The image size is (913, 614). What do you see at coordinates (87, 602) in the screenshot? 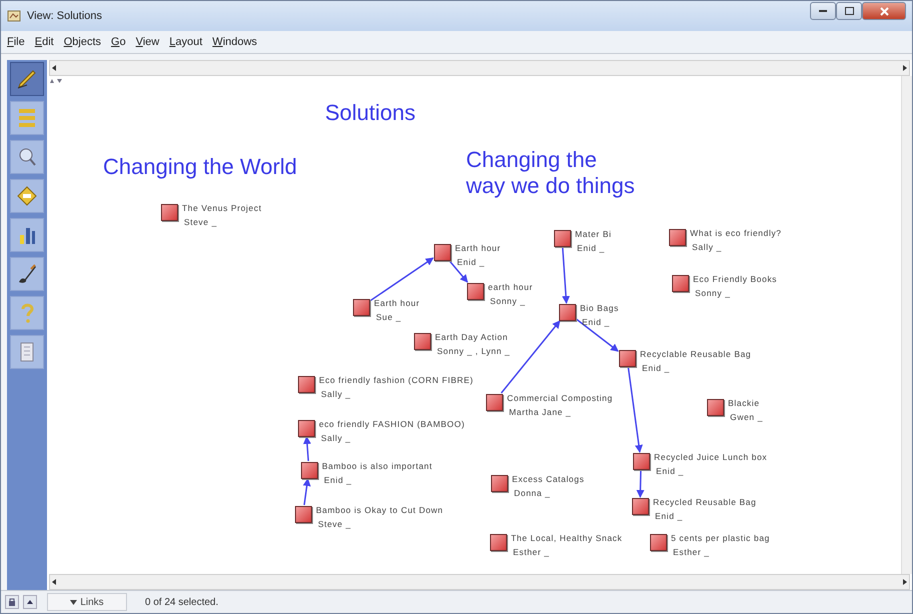
I see `links-dropdown: Links` at bounding box center [87, 602].